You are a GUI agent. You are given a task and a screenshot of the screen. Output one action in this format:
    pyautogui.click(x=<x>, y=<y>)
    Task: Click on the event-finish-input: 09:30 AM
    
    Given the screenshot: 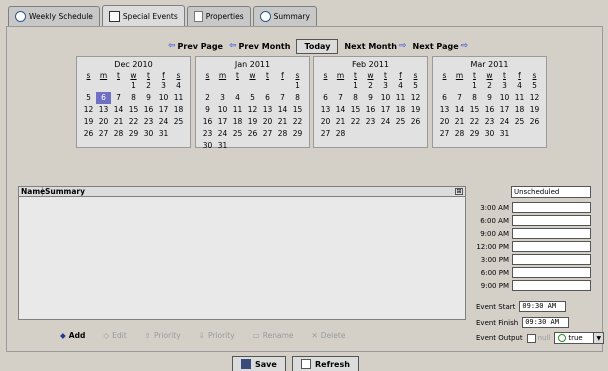 What is the action you would take?
    pyautogui.click(x=546, y=322)
    